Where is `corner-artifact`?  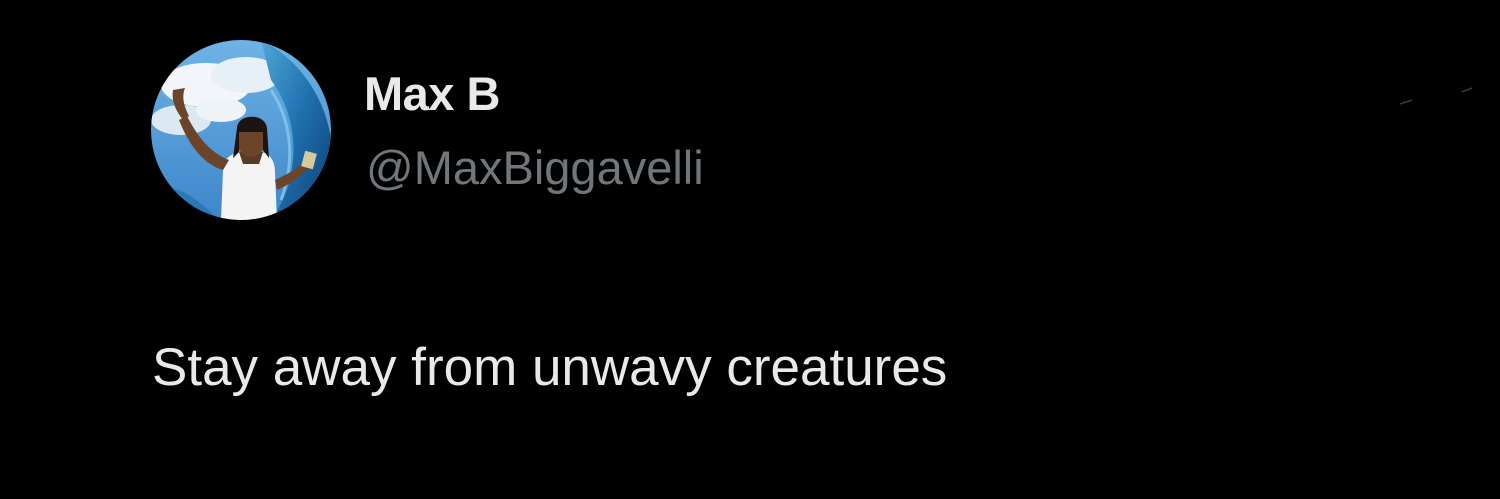
corner-artifact is located at coordinates (1436, 96).